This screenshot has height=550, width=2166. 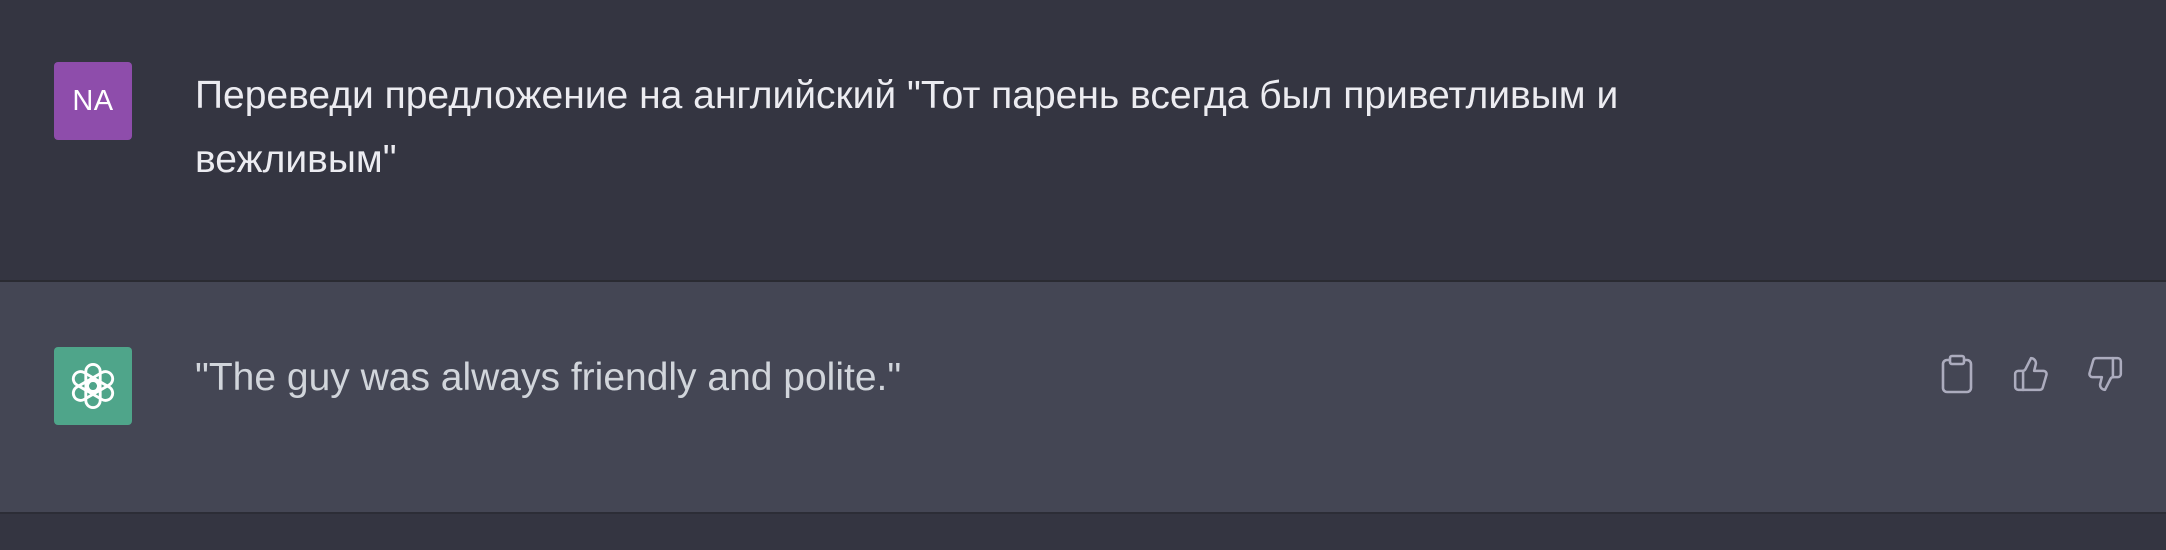 I want to click on thumbs-up-icon, so click(x=2030, y=374).